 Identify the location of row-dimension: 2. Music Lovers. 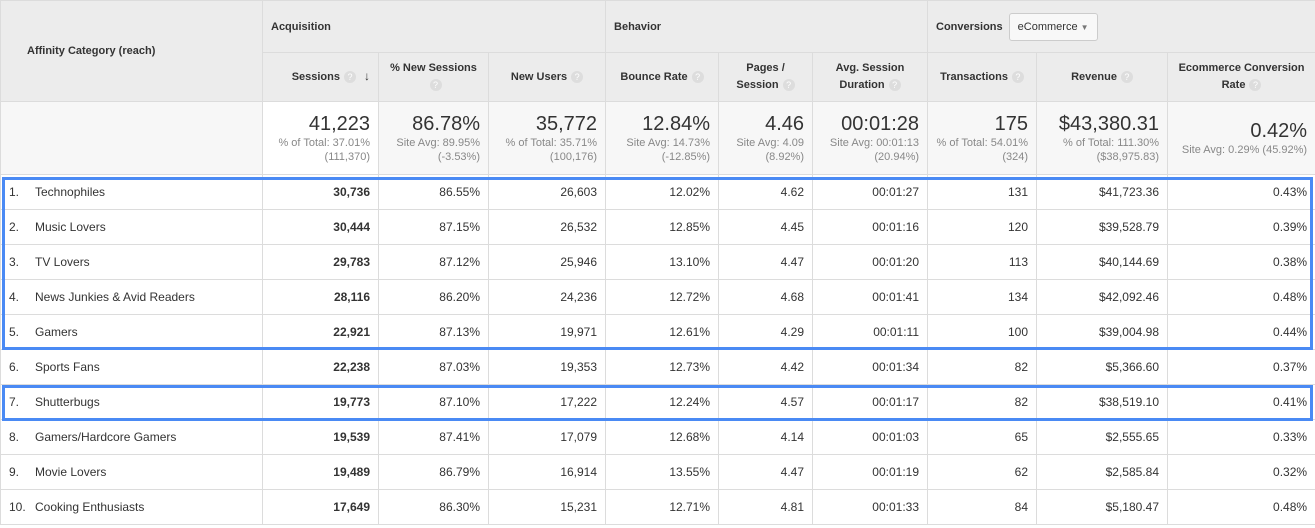
(131, 227).